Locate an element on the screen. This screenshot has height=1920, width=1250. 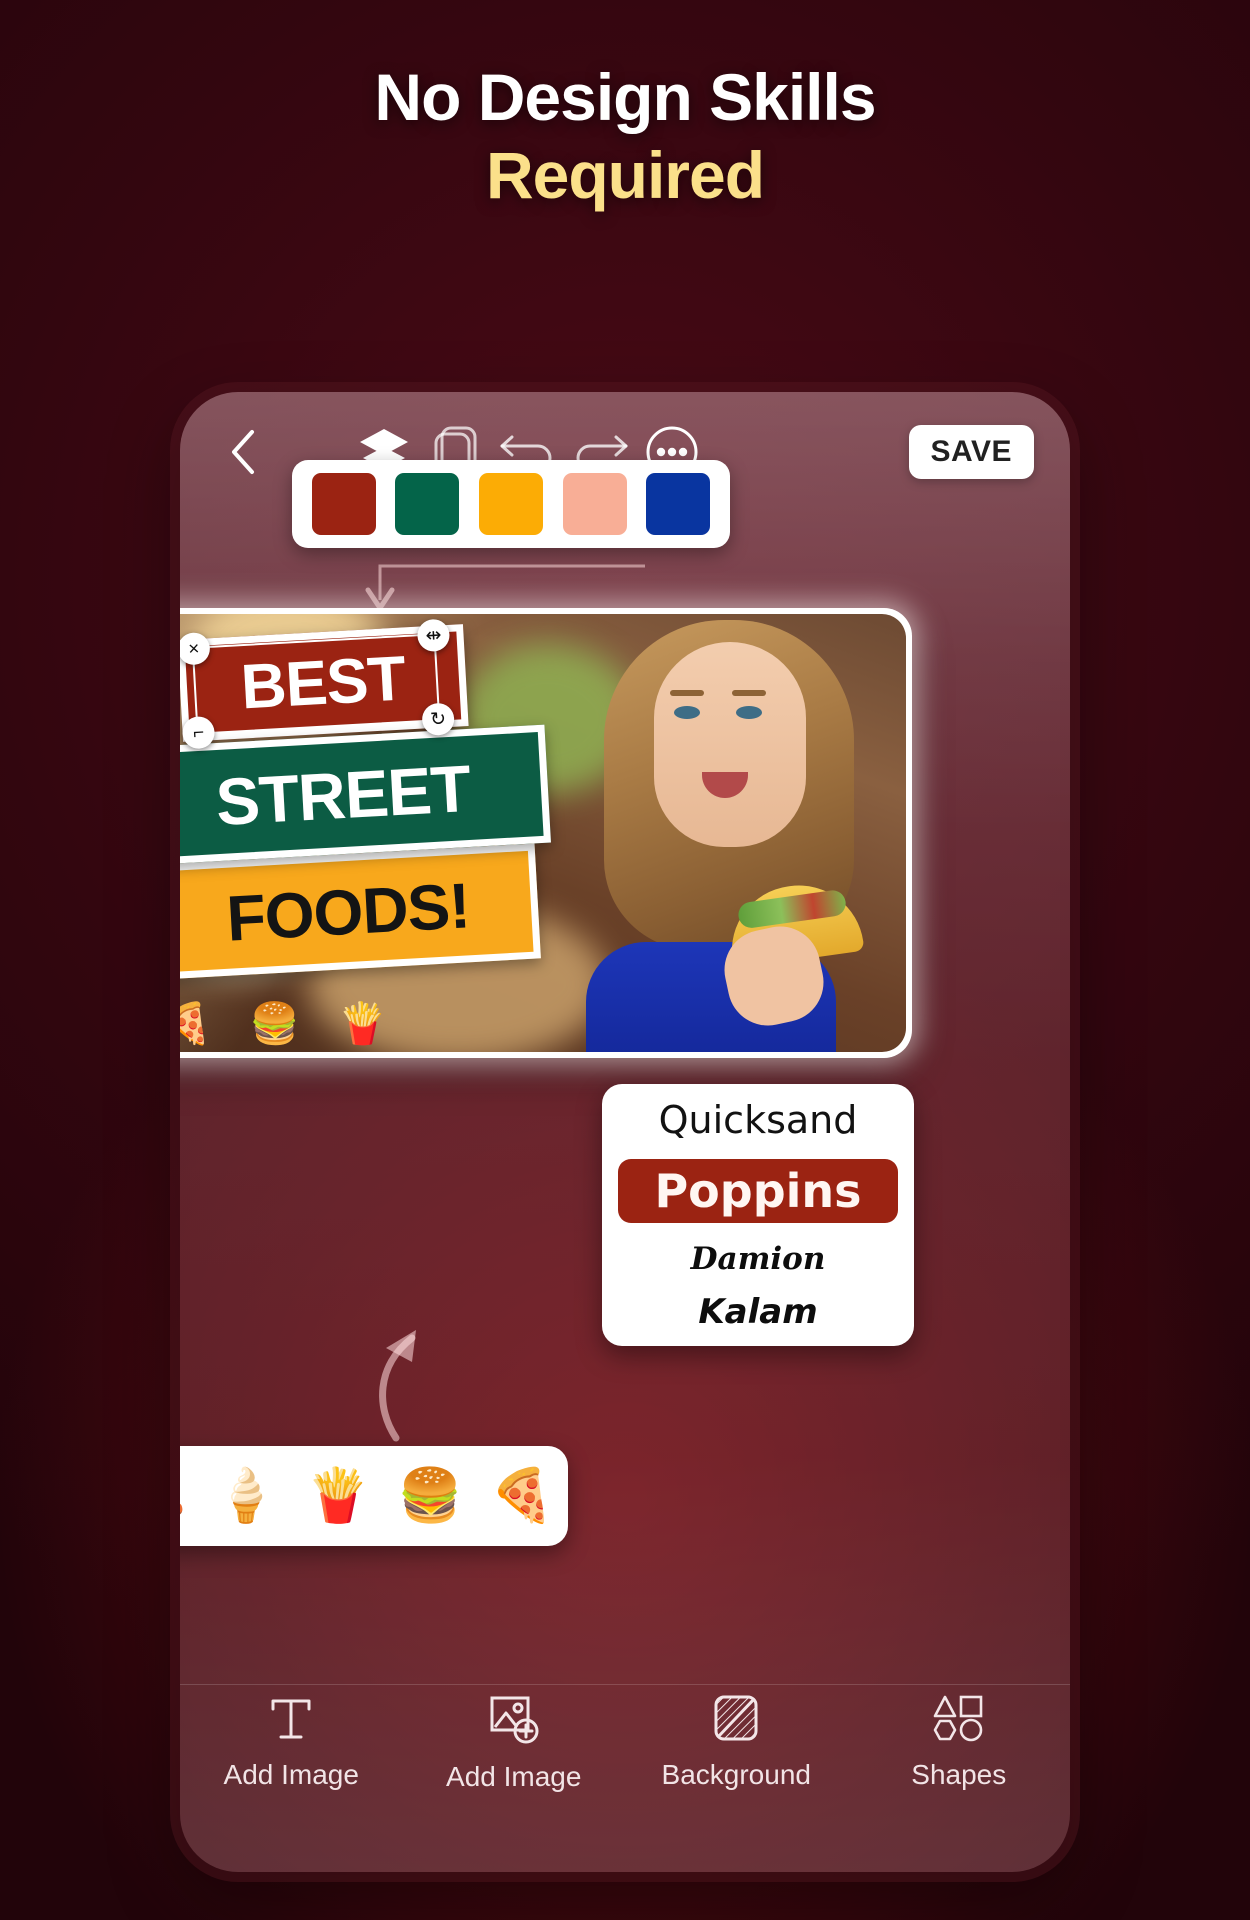
pizza-sticker: 🍕 is located at coordinates (522, 1496).